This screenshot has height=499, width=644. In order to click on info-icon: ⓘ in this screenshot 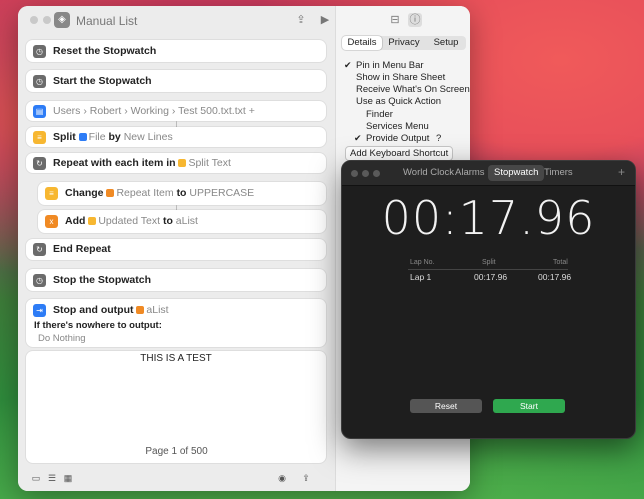, I will do `click(415, 20)`.